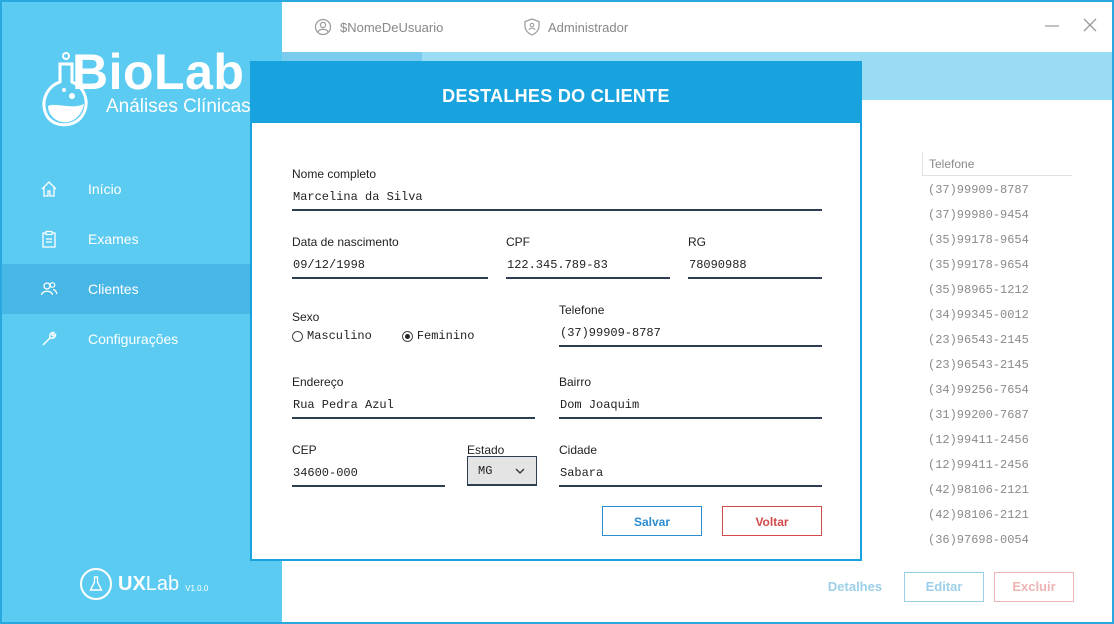  I want to click on endereco-input: Rua Pedra Azul, so click(413, 407).